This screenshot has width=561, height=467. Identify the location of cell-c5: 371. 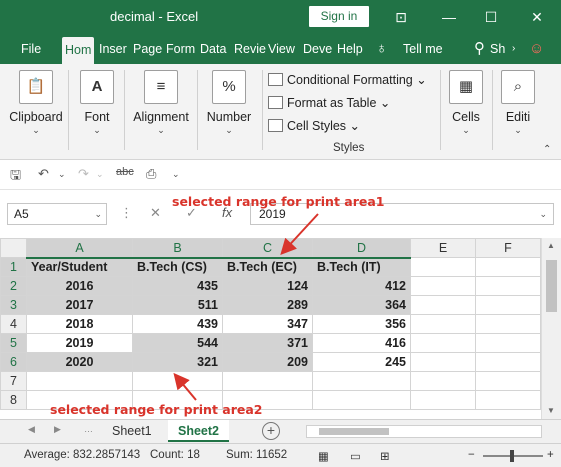
(267, 343).